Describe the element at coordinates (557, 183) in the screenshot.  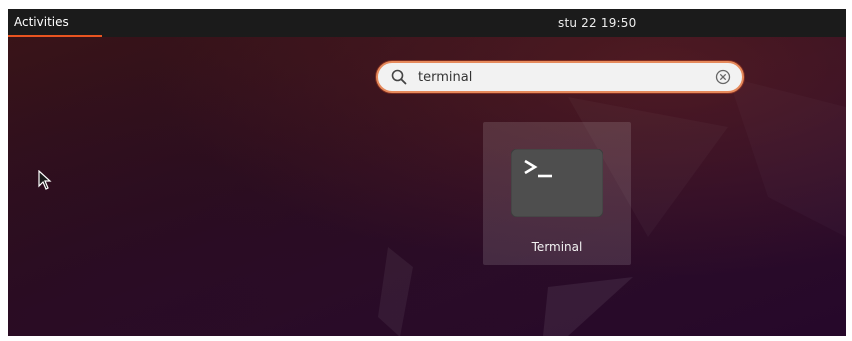
I see `terminal-icon` at that location.